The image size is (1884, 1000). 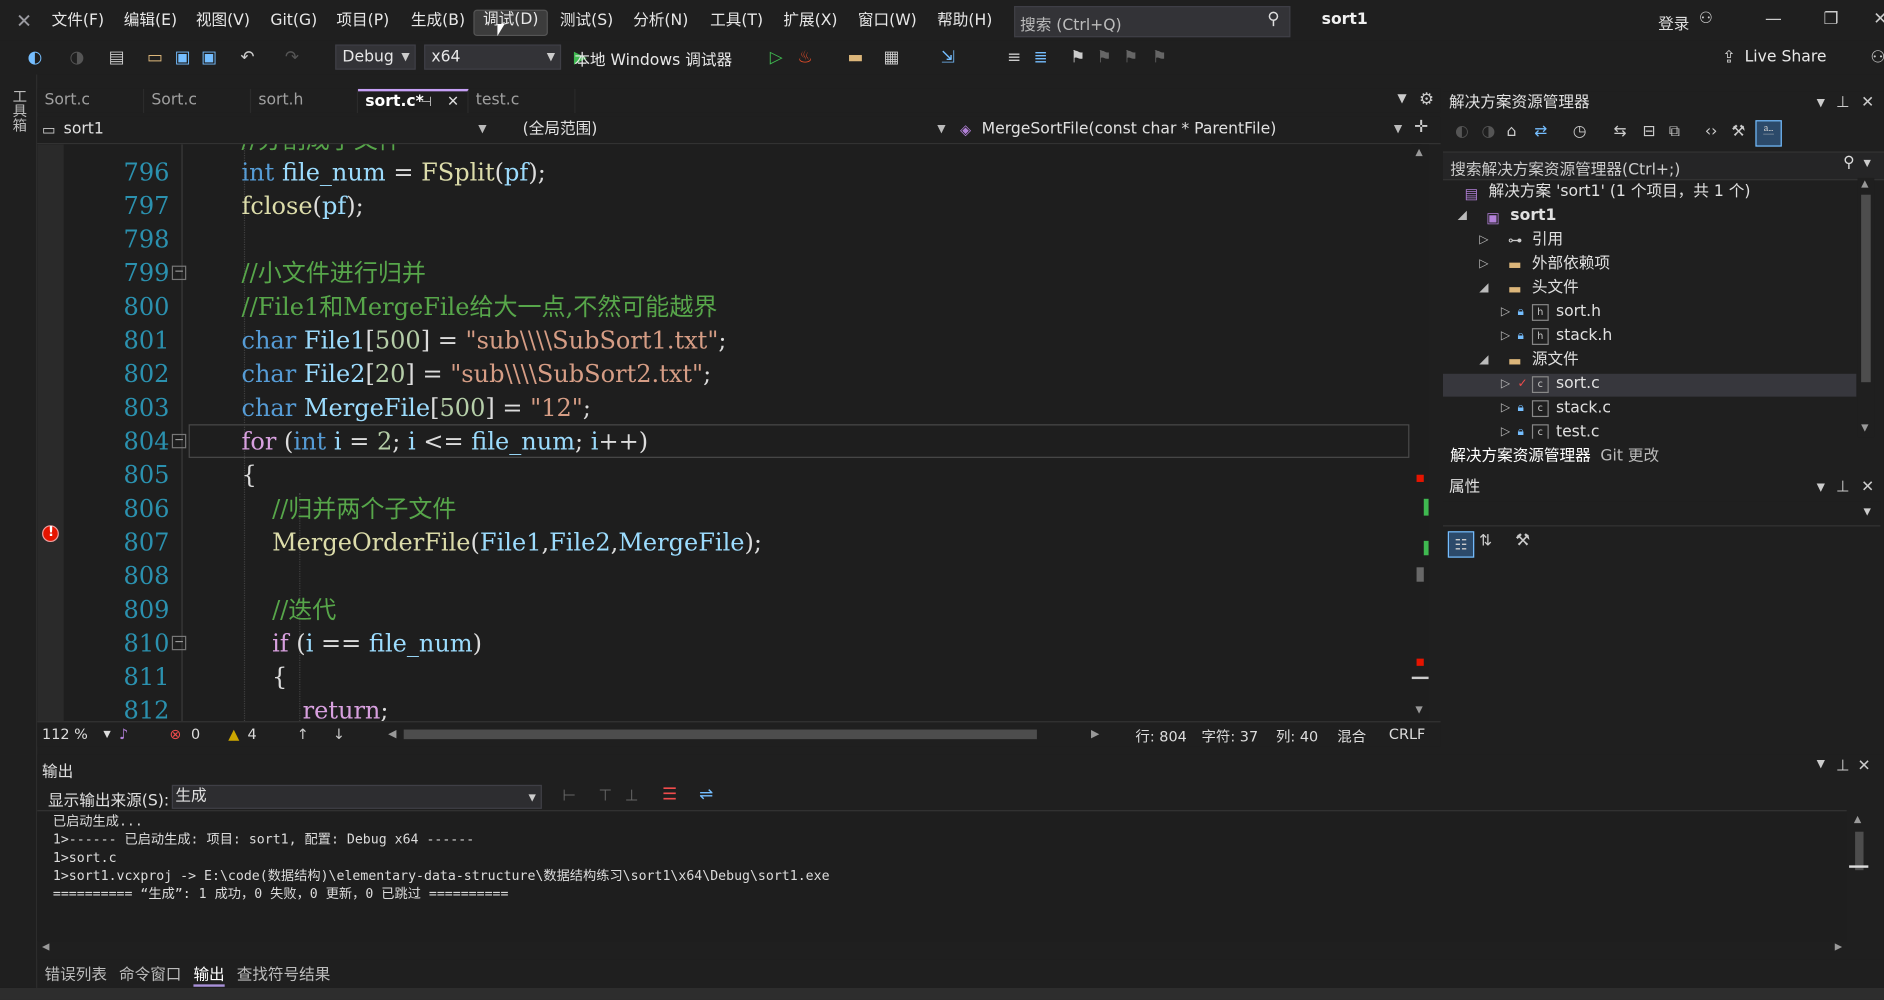 I want to click on collapse-region-icon: −, so click(x=179, y=643).